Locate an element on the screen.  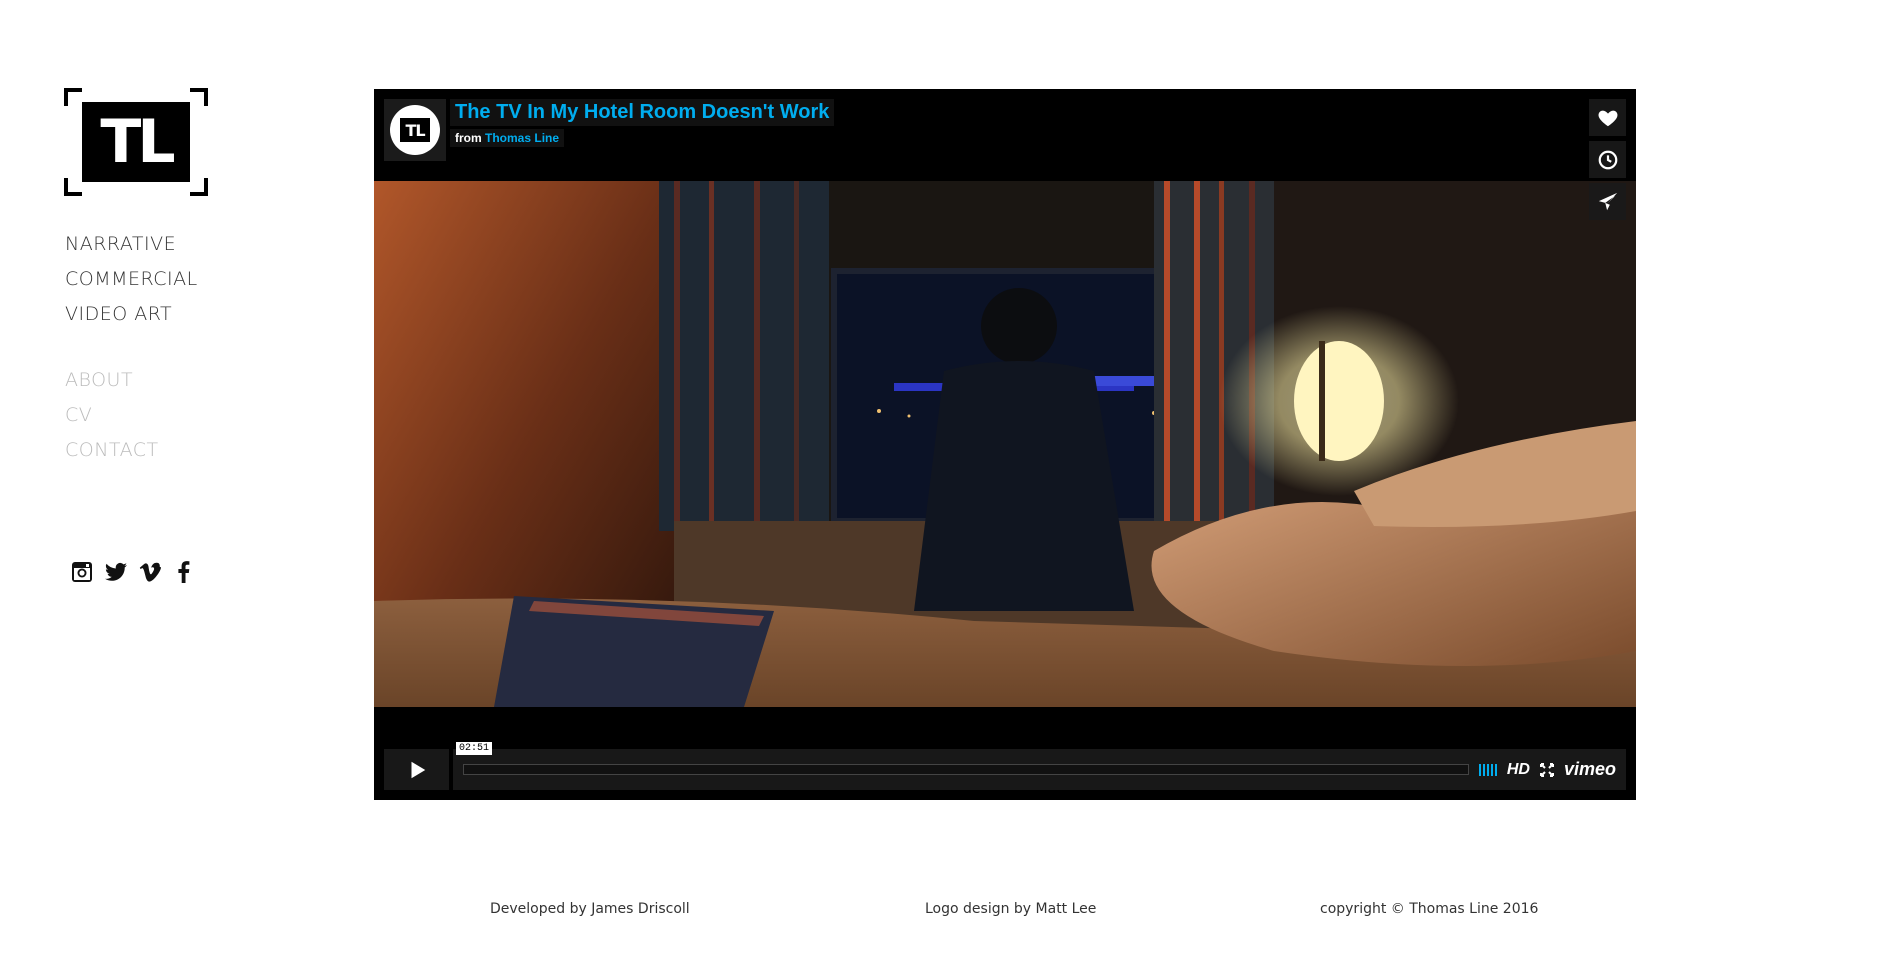
video-byline: from Thomas Line is located at coordinates (507, 138).